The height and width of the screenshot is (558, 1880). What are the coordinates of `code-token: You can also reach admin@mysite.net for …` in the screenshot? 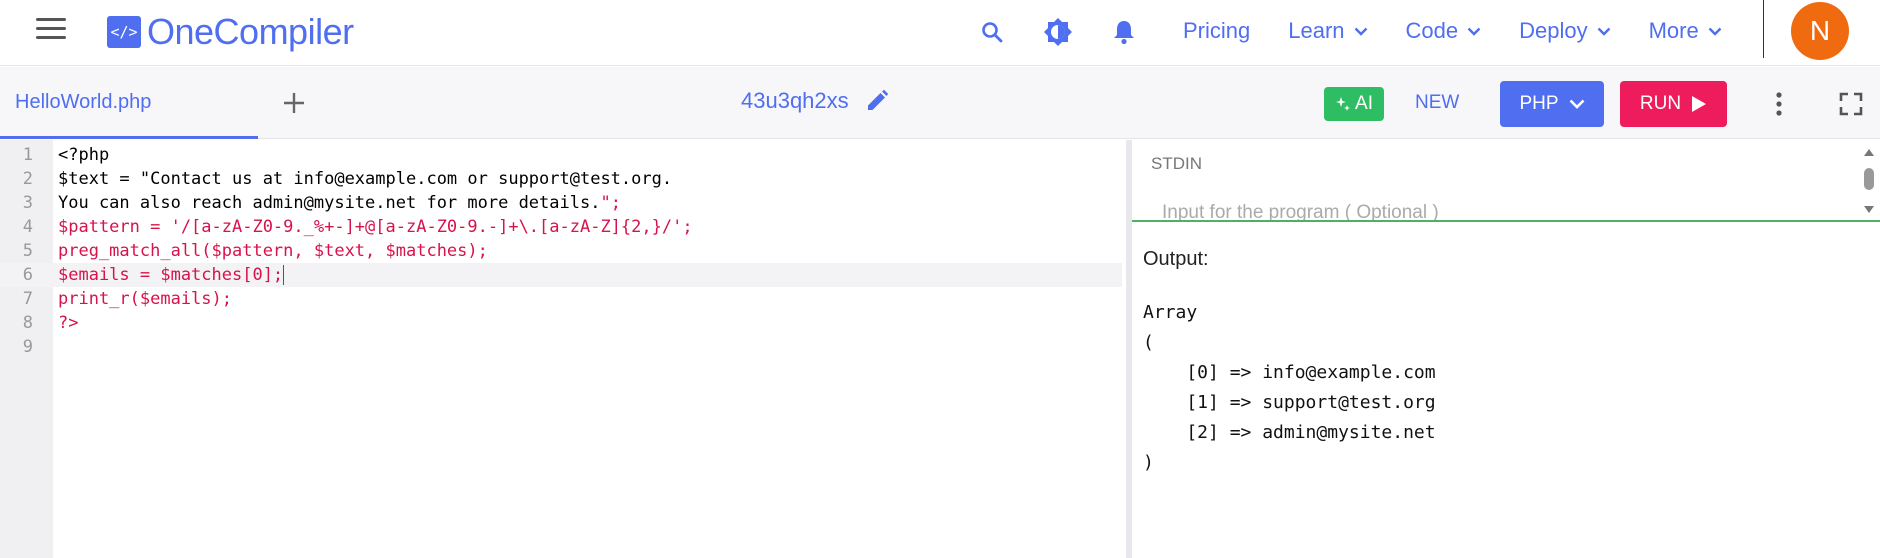 It's located at (329, 203).